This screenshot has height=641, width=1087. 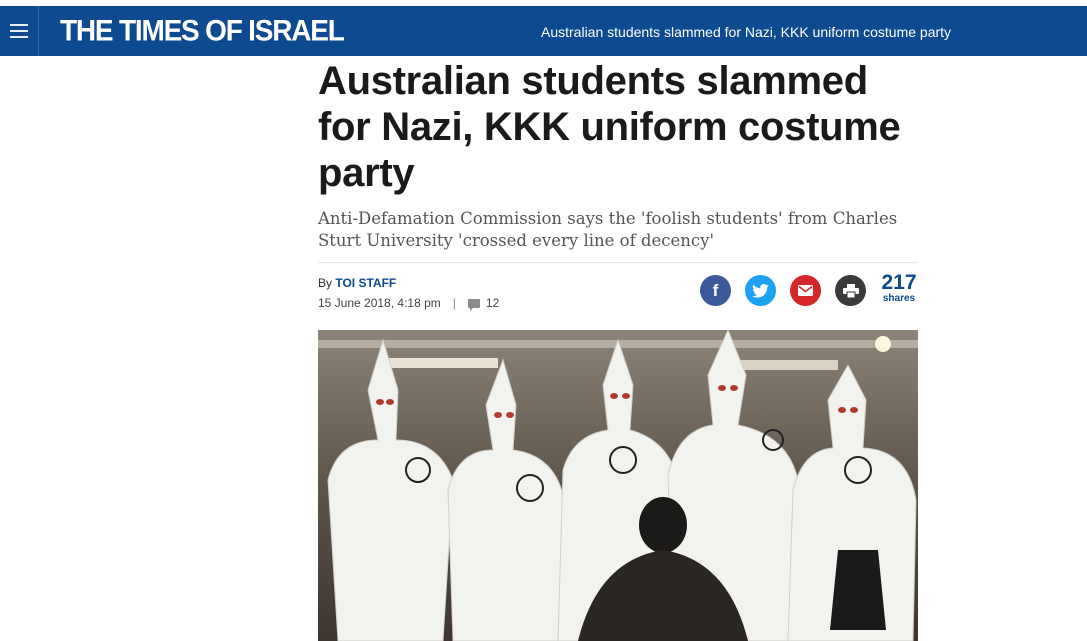 What do you see at coordinates (19, 31) in the screenshot?
I see `hamburger-menu-icon` at bounding box center [19, 31].